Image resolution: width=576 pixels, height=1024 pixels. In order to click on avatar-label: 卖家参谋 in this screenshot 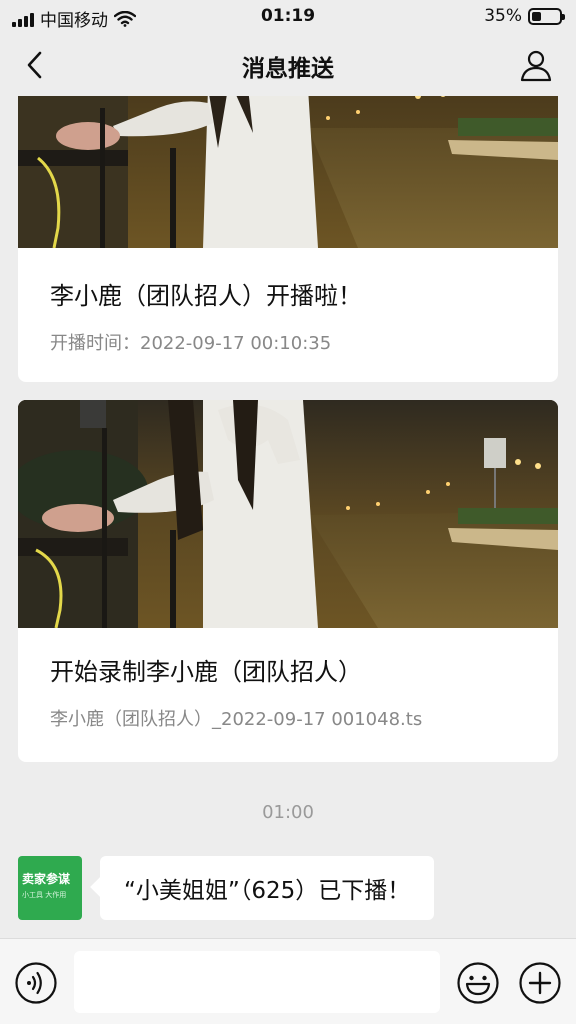, I will do `click(46, 879)`.